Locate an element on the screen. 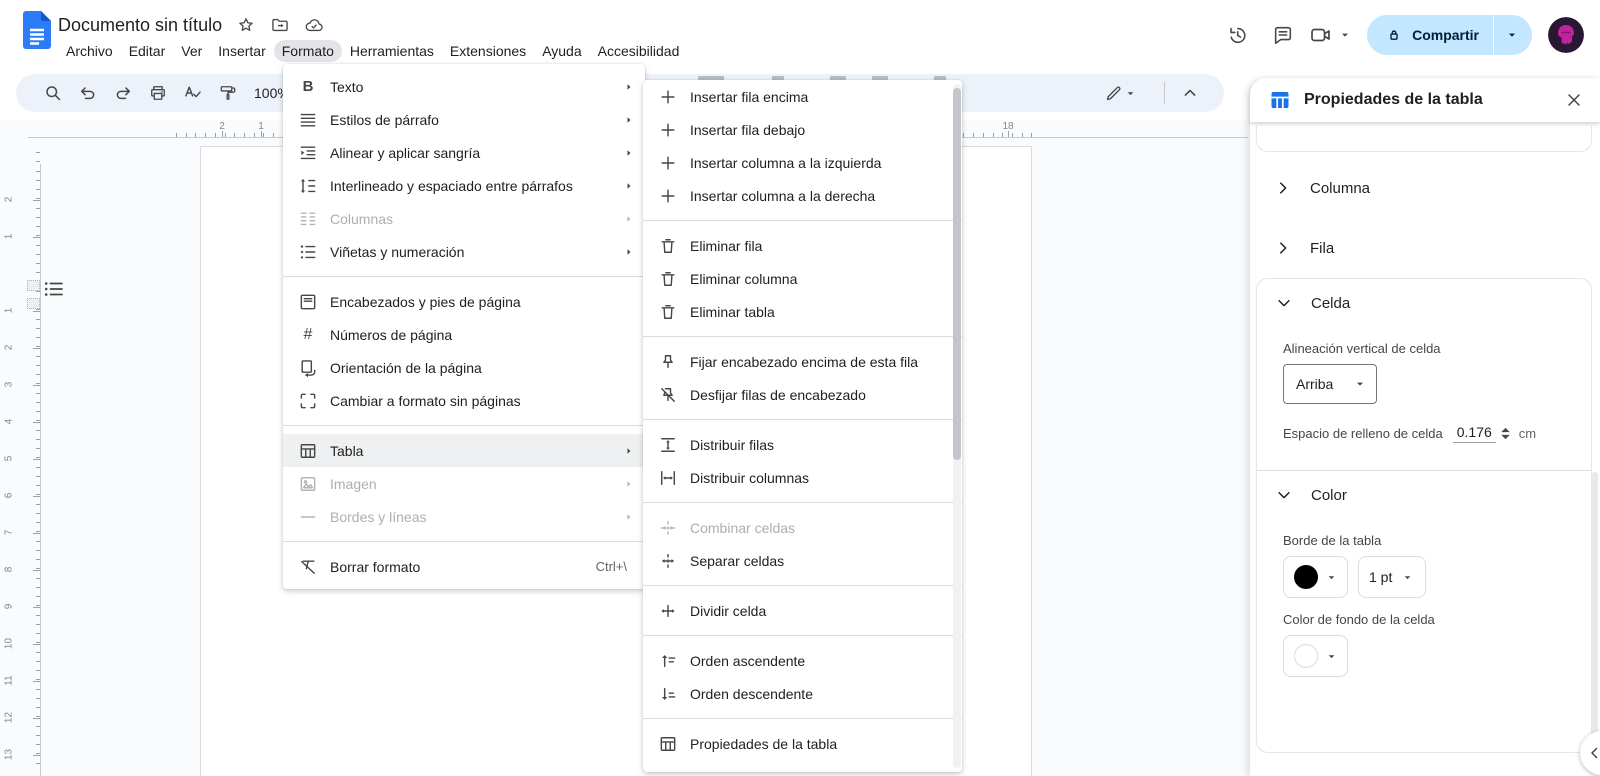  menu-item-insertar-columna-derecha: Insertar columna a la derecha is located at coordinates (802, 195).